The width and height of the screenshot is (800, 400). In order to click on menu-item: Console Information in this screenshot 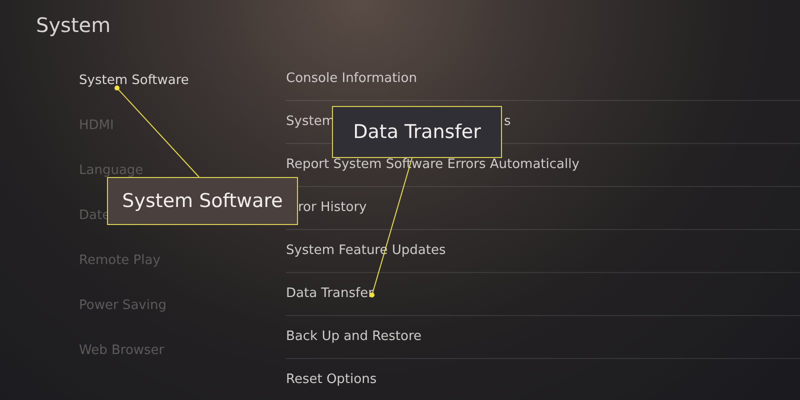, I will do `click(351, 79)`.